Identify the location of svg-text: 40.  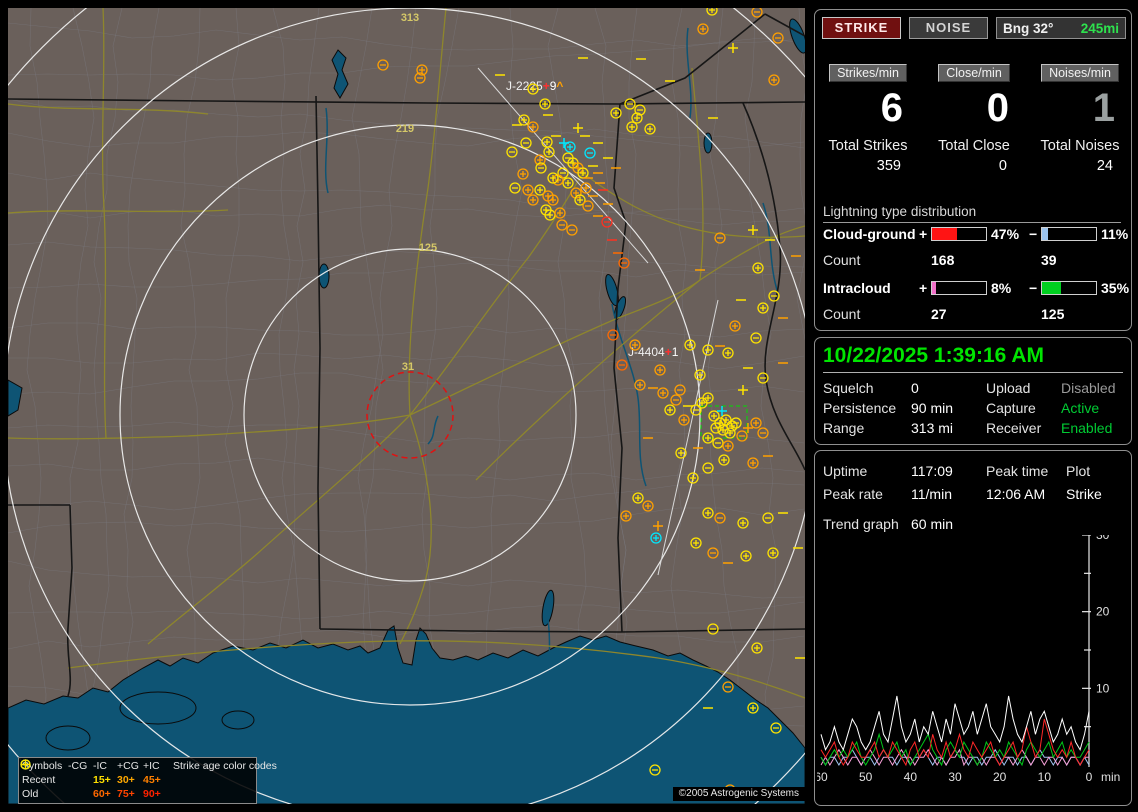
(911, 777).